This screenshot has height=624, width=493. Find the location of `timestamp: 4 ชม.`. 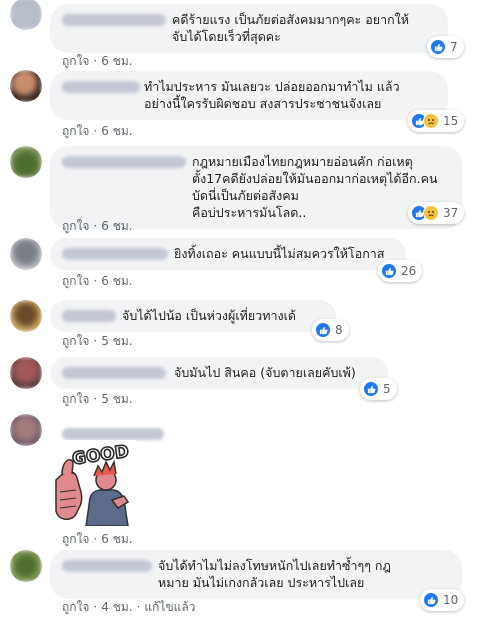

timestamp: 4 ชม. is located at coordinates (116, 607).